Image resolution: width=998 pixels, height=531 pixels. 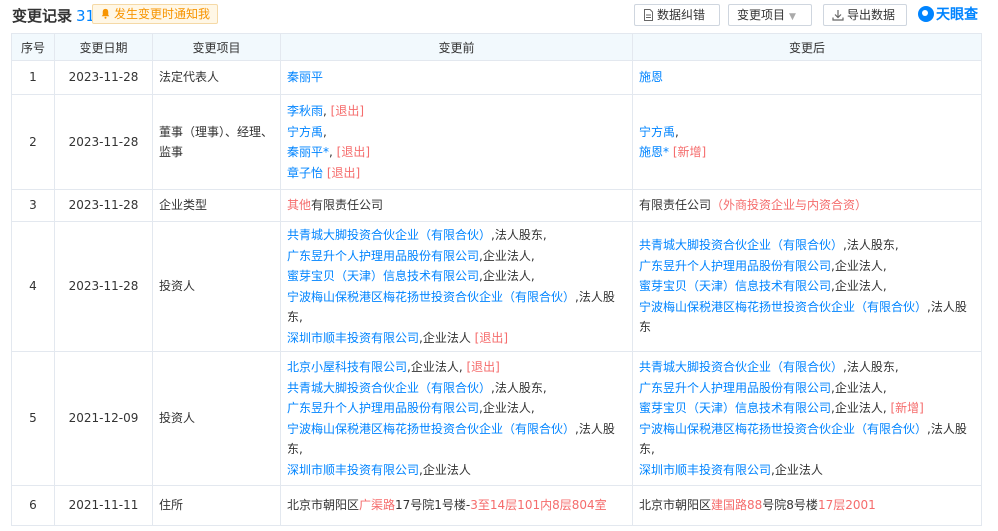 I want to click on entity-link: 施恩, so click(x=651, y=77).